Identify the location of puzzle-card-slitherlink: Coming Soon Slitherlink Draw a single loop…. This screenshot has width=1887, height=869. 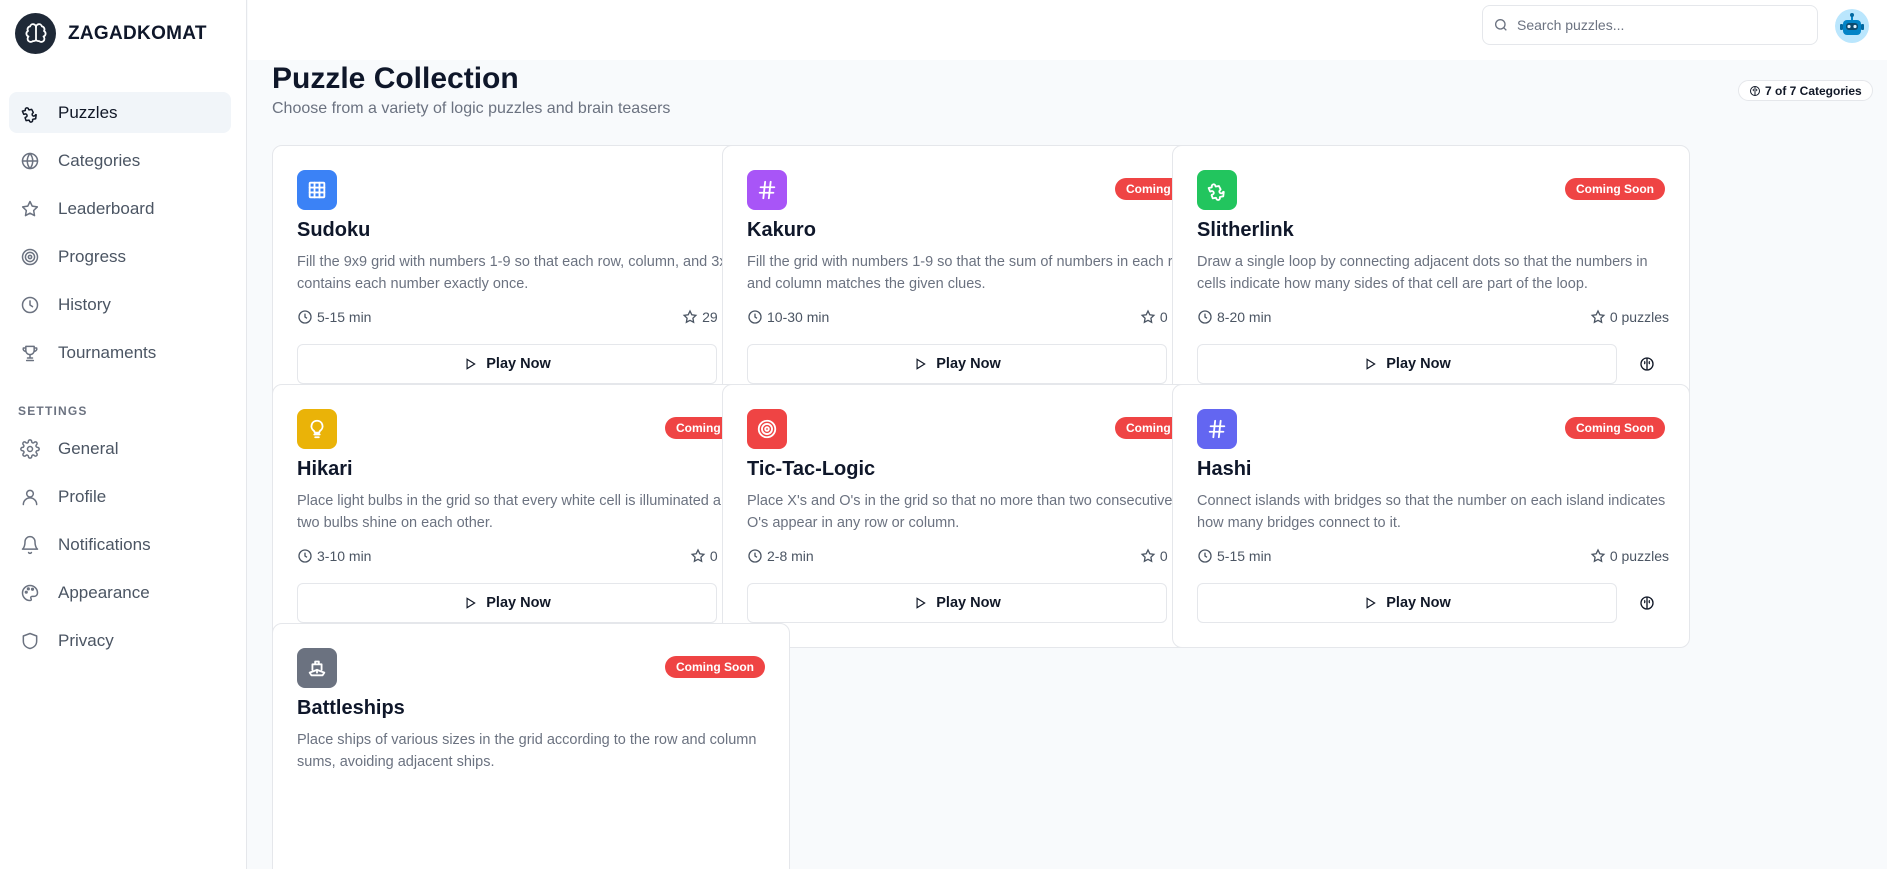
(1431, 277).